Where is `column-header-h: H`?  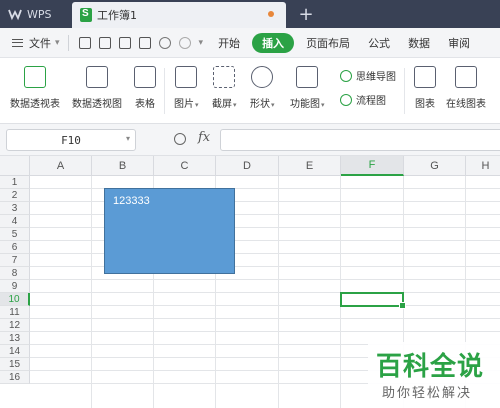 column-header-h: H is located at coordinates (483, 166).